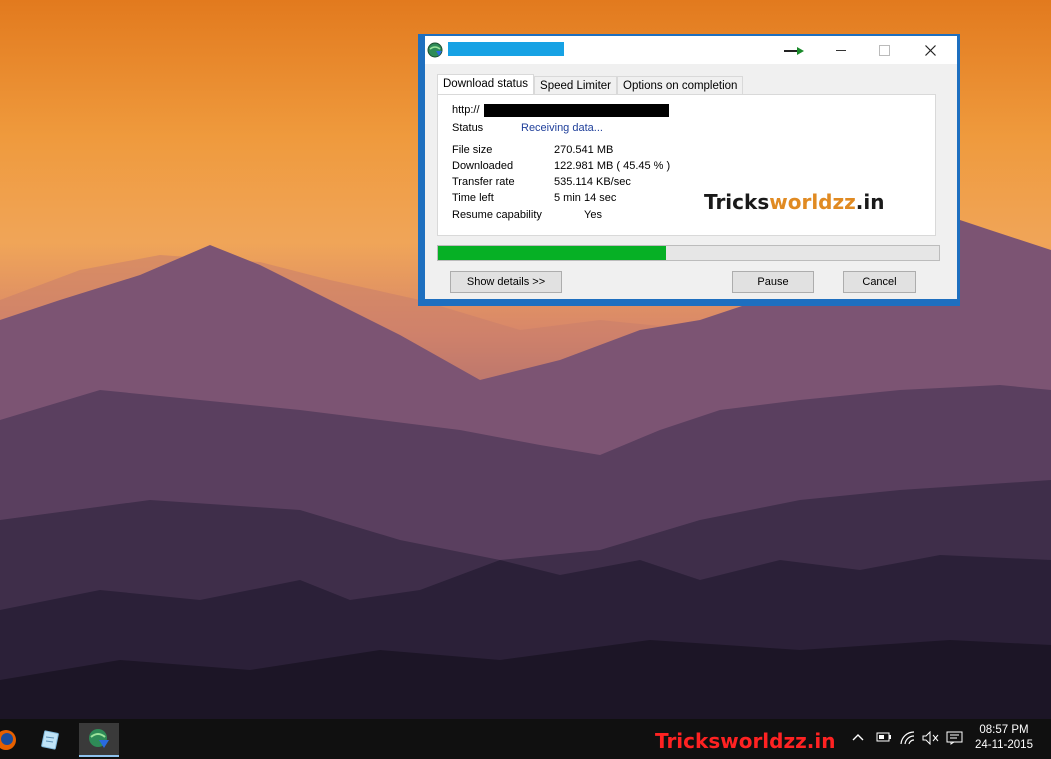  What do you see at coordinates (472, 150) in the screenshot?
I see `file-size-label: File size` at bounding box center [472, 150].